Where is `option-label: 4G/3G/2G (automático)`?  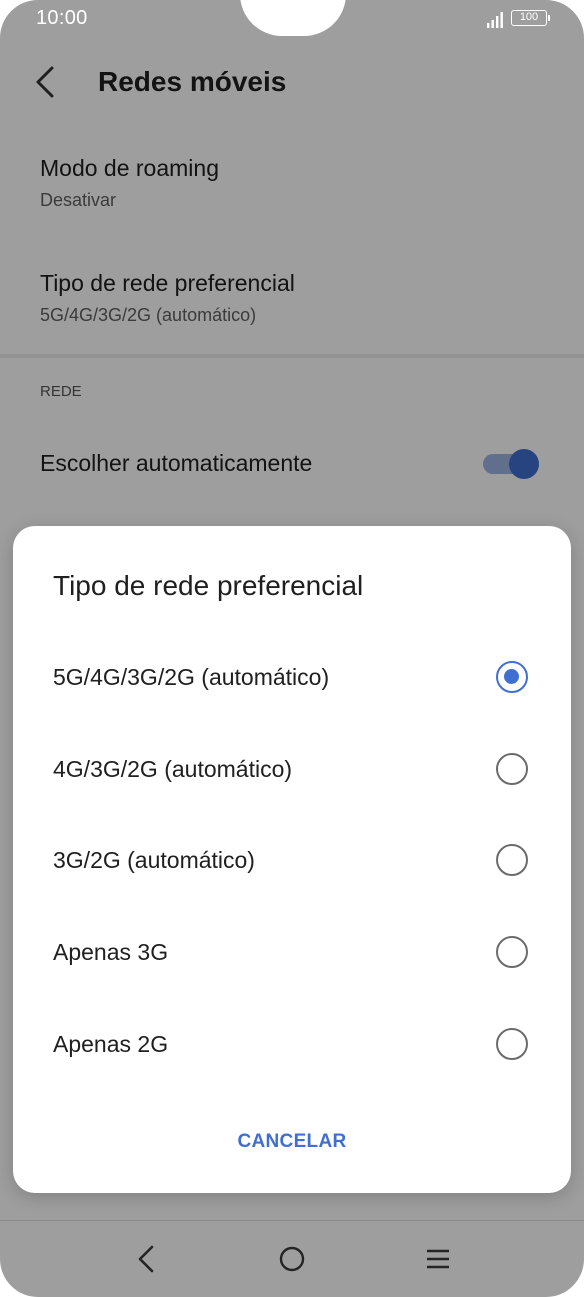
option-label: 4G/3G/2G (automático) is located at coordinates (173, 769).